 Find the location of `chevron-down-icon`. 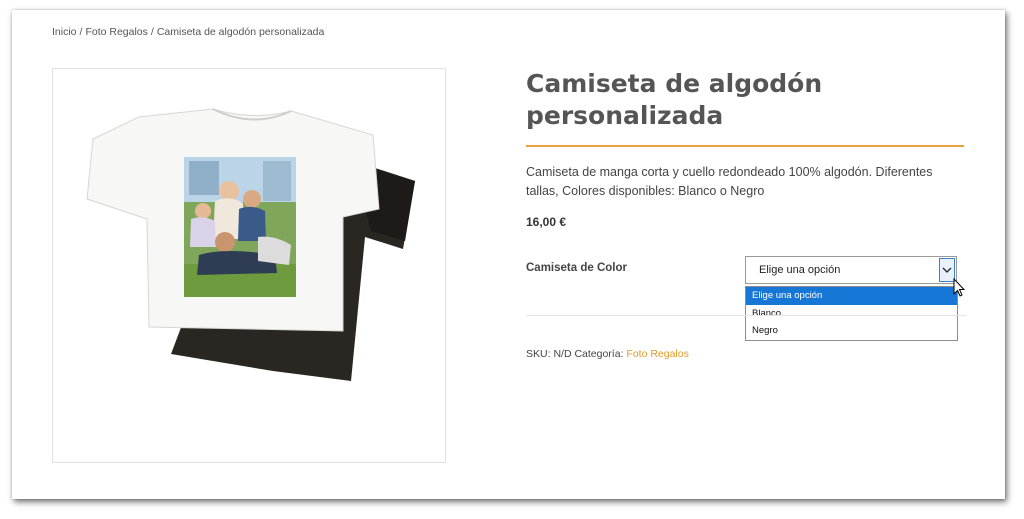

chevron-down-icon is located at coordinates (947, 270).